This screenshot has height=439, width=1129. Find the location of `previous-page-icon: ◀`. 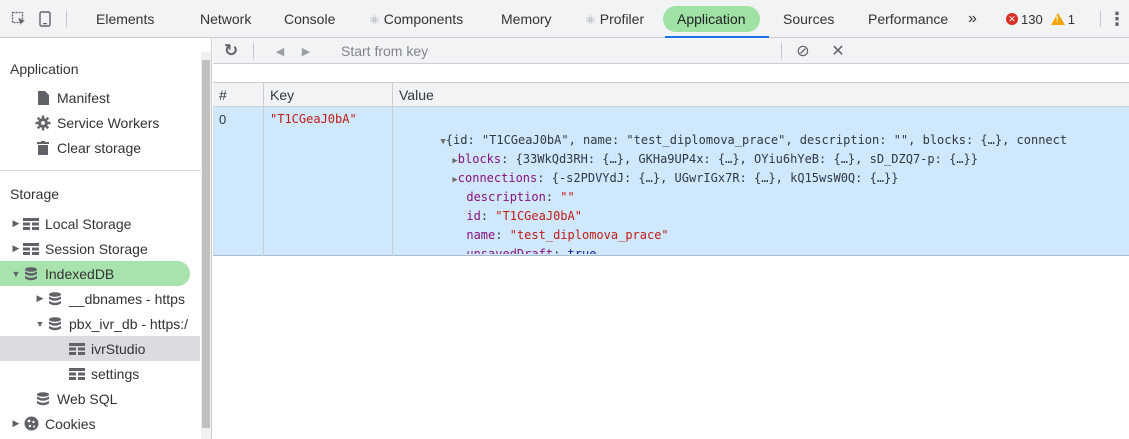

previous-page-icon: ◀ is located at coordinates (280, 51).